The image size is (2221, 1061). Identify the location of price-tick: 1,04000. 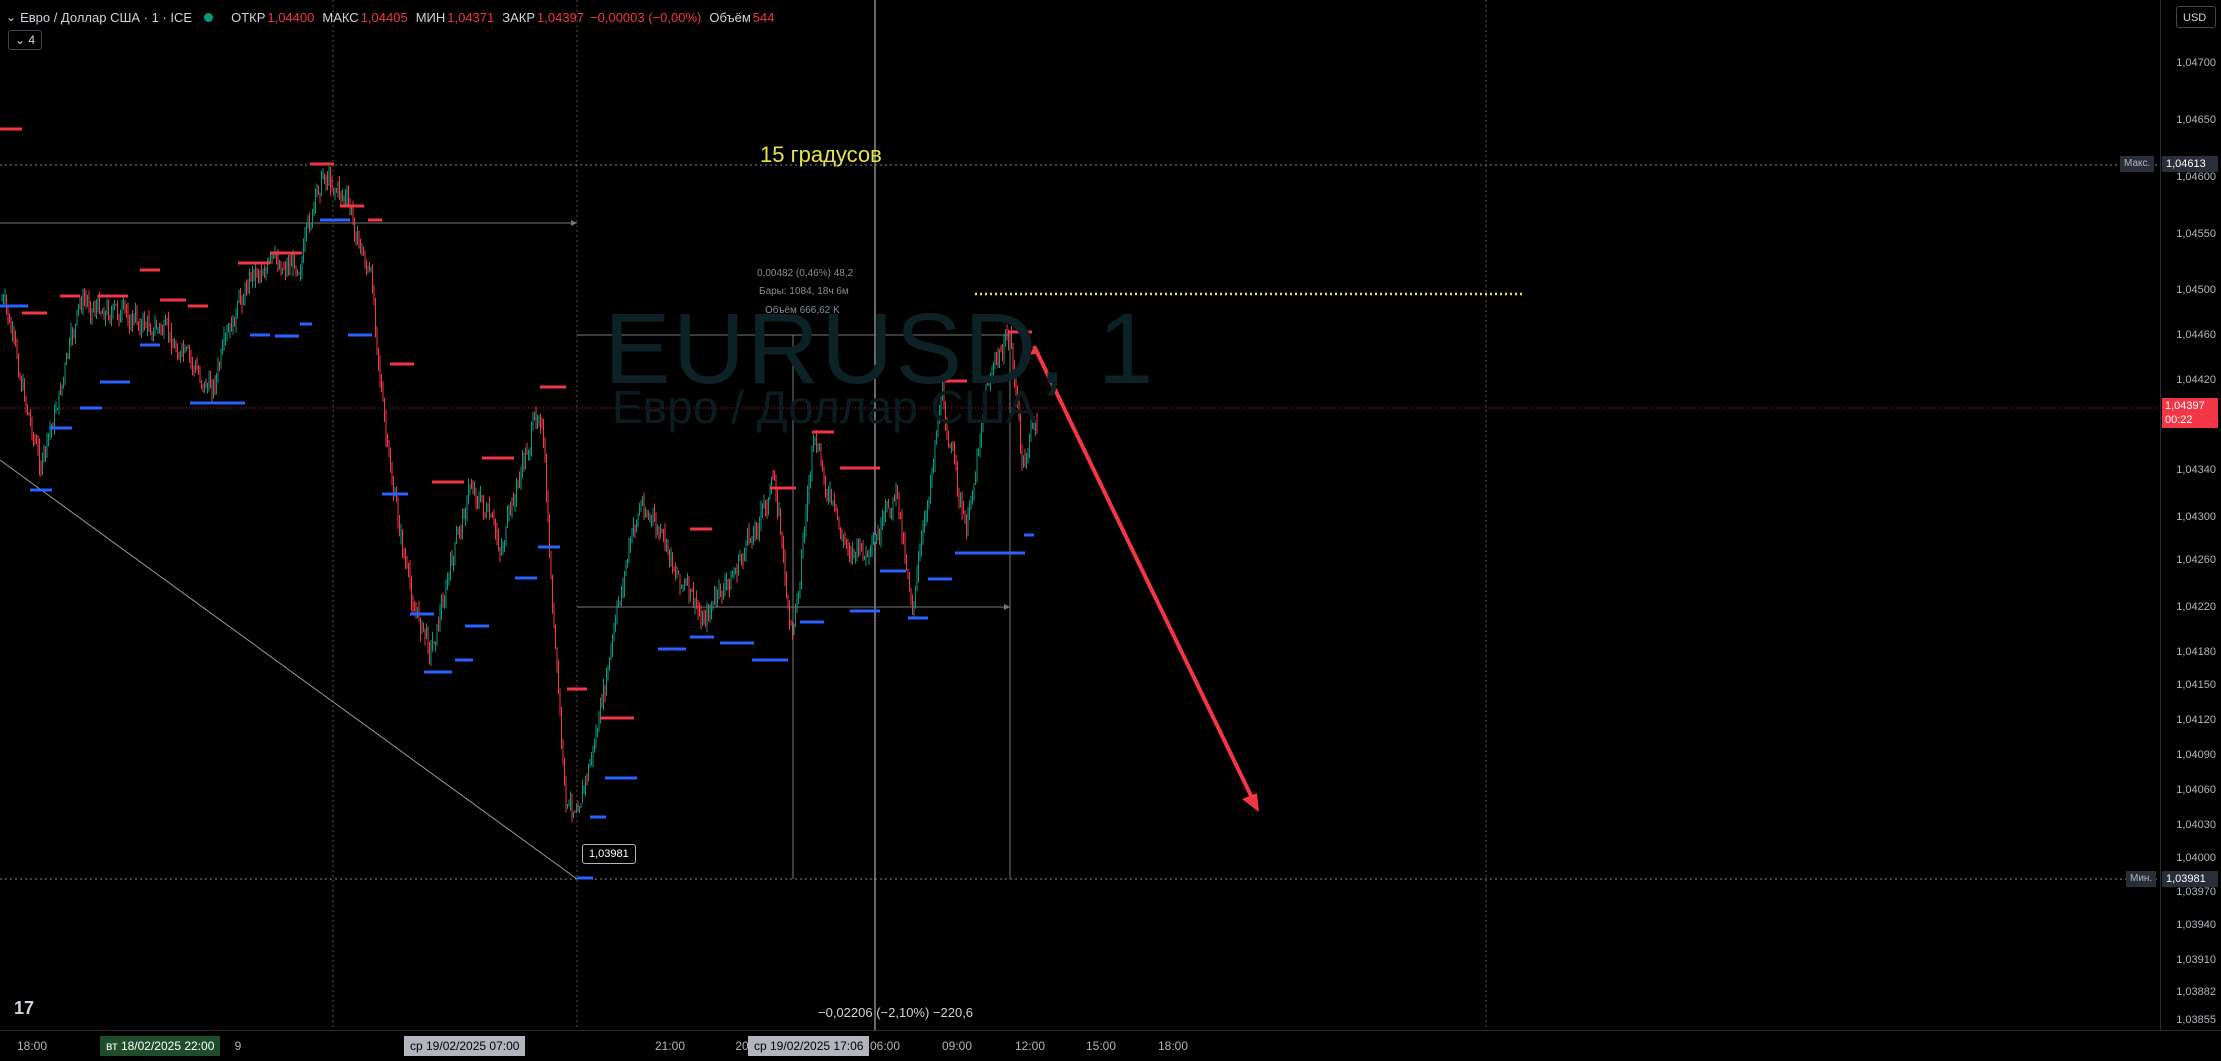
(2196, 858).